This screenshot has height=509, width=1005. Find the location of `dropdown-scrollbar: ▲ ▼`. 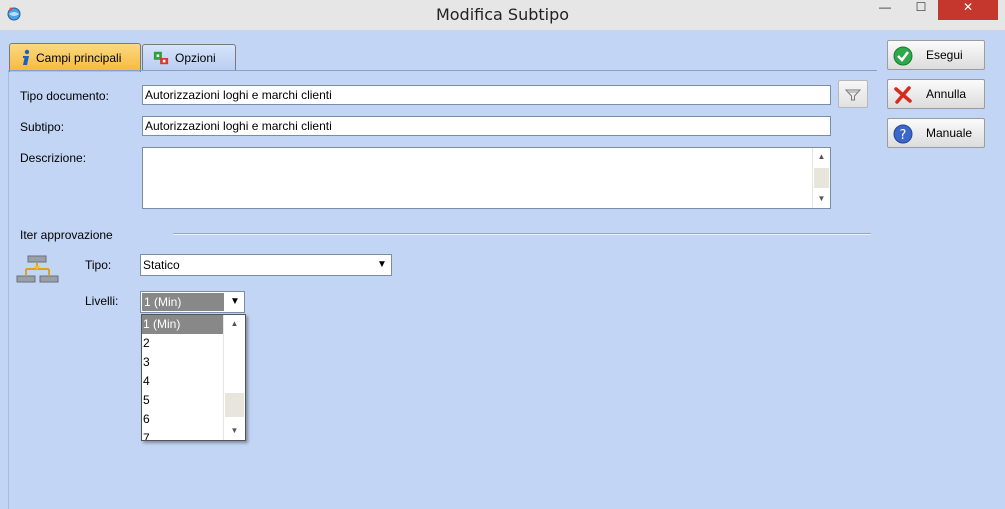

dropdown-scrollbar: ▲ ▼ is located at coordinates (234, 377).